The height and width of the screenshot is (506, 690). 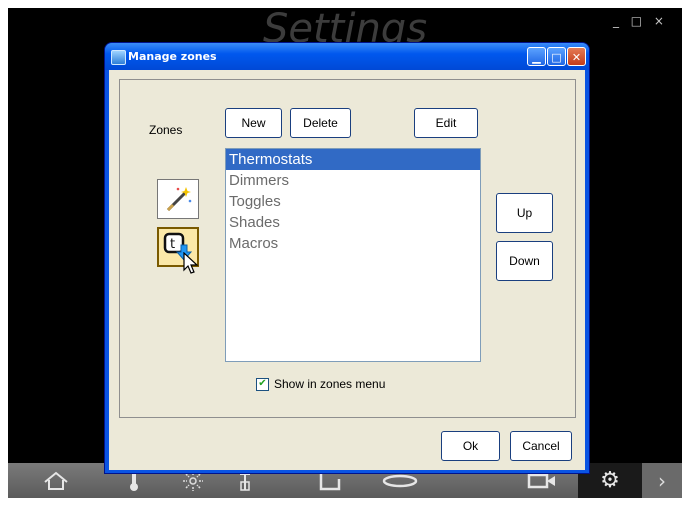 I want to click on dialog-title: Manage zones, so click(x=172, y=56).